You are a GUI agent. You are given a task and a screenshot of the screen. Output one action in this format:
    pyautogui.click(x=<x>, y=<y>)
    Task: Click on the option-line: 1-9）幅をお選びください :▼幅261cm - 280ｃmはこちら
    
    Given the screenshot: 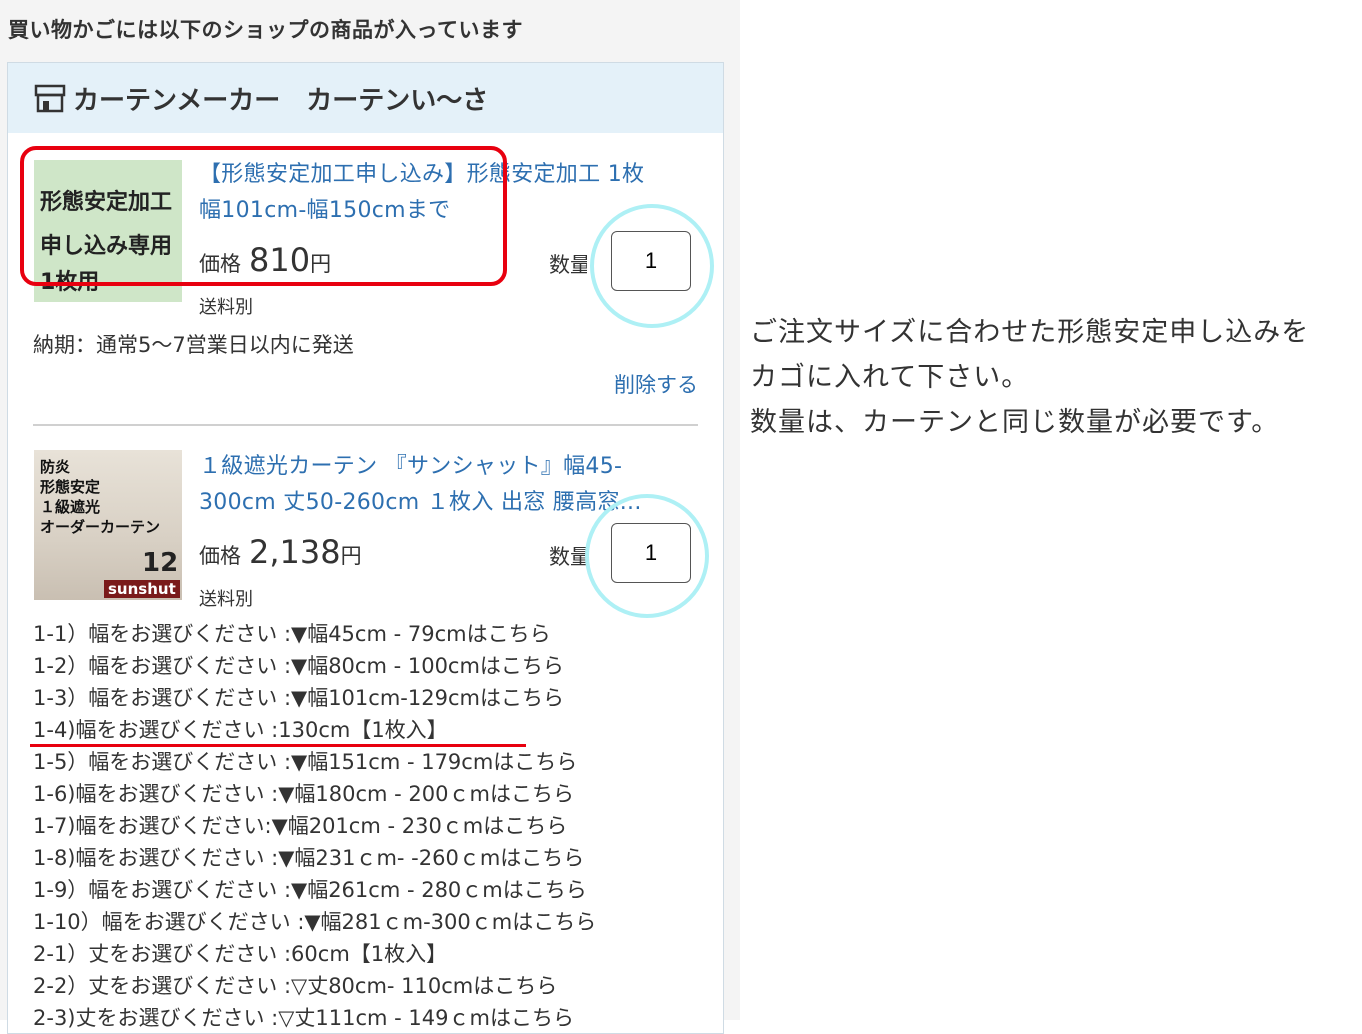 What is the action you would take?
    pyautogui.click(x=310, y=890)
    